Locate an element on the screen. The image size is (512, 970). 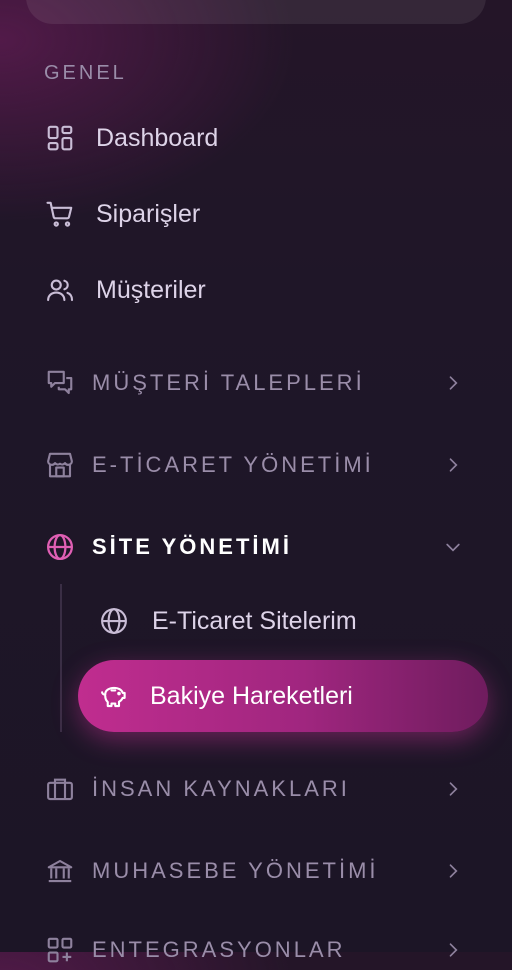
sidebar-group-ecommerce: E-TİCARET YÖNETİMİ is located at coordinates (254, 465).